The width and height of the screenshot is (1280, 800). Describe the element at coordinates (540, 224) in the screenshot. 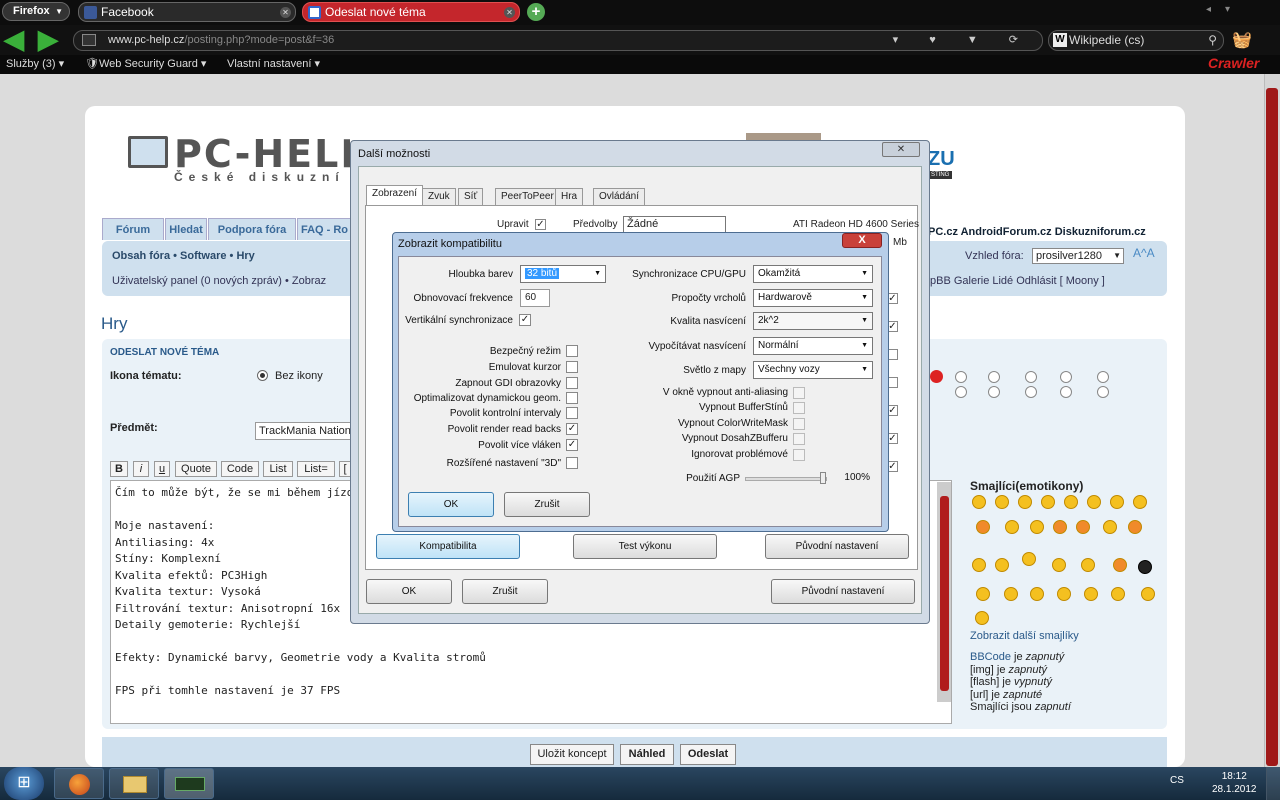

I see `upravit-checkbox: ✓` at that location.